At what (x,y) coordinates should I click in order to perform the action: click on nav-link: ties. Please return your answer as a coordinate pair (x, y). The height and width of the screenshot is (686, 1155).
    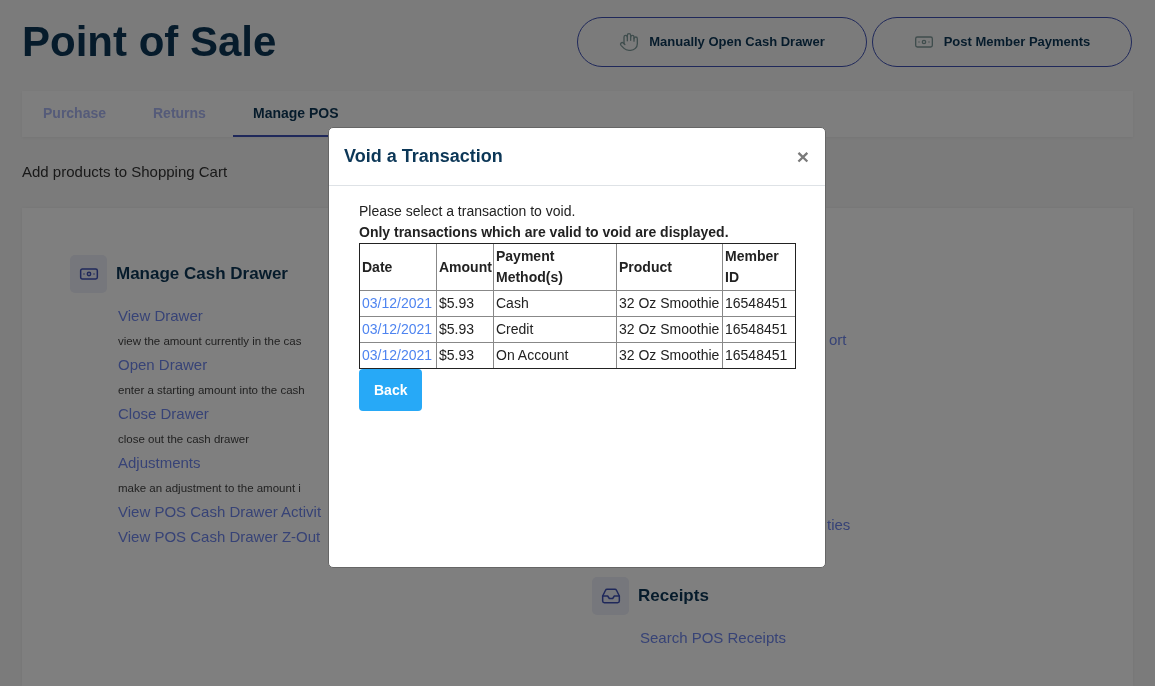
    Looking at the image, I should click on (839, 524).